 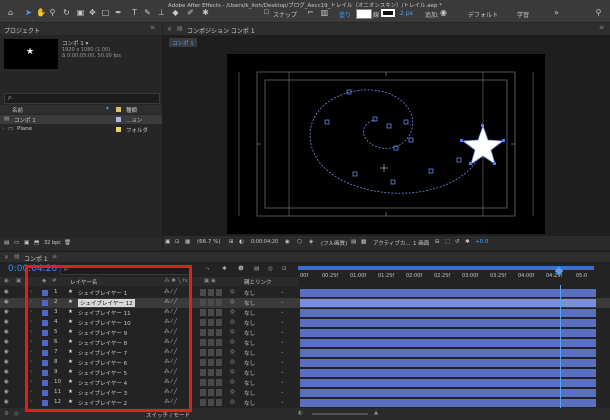 I want to click on exposure-icon: ✱, so click(x=467, y=242).